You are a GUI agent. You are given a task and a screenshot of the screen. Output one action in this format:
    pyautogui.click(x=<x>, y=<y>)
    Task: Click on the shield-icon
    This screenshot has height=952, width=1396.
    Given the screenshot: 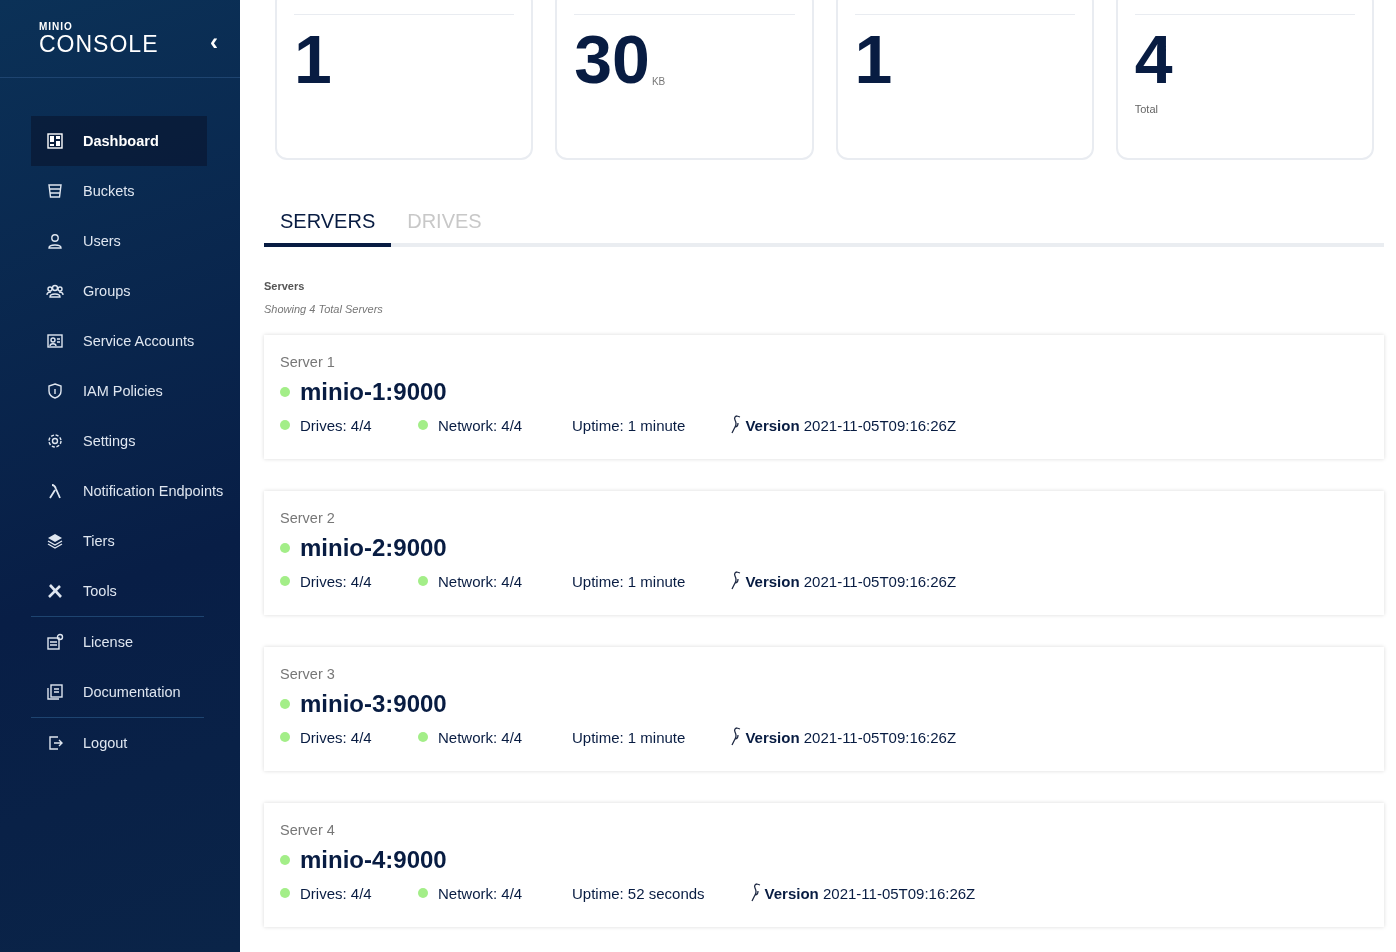 What is the action you would take?
    pyautogui.click(x=55, y=391)
    